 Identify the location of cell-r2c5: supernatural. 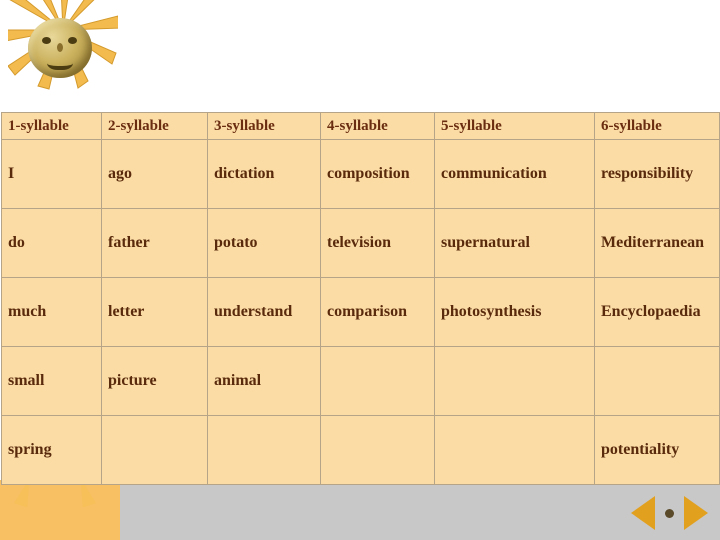
(514, 243).